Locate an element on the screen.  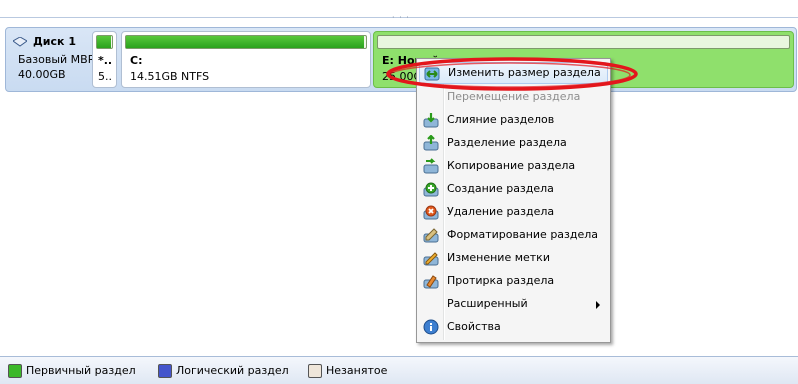
legend-label: Первичный раздел is located at coordinates (81, 370).